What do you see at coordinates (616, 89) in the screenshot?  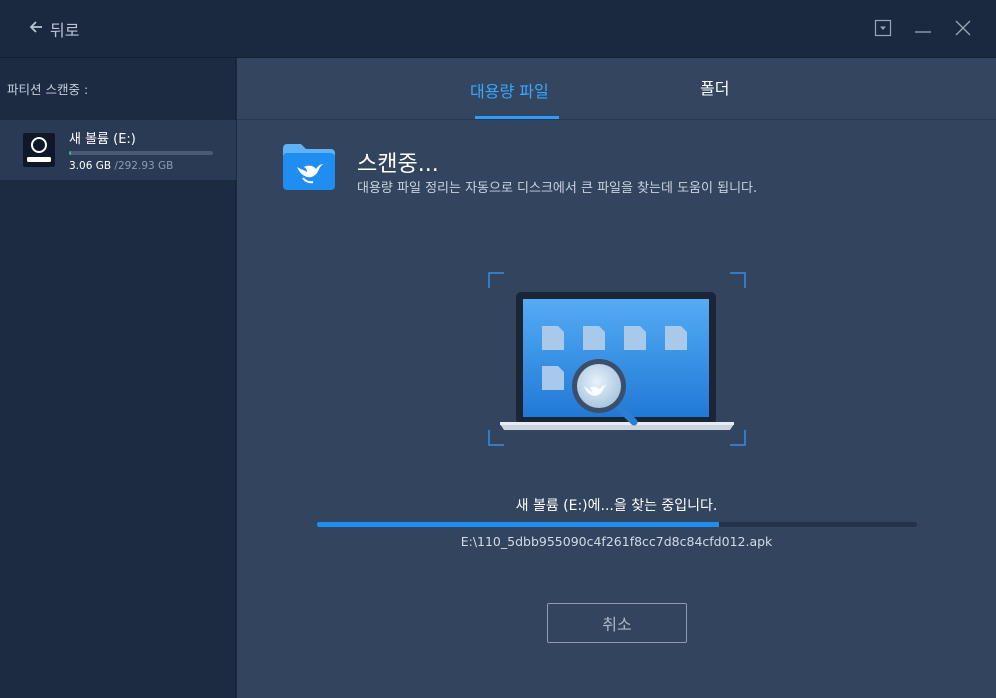 I see `tab-bar: 대용량 파일 폴더` at bounding box center [616, 89].